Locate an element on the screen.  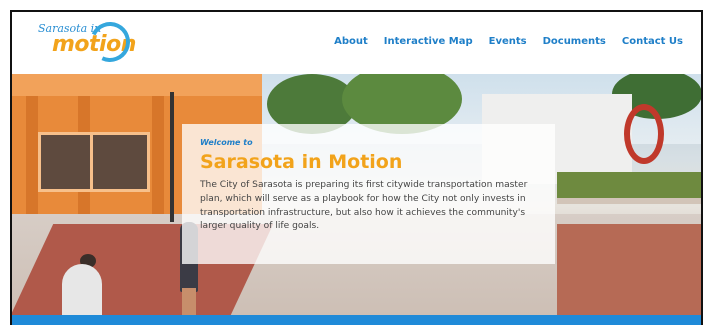
nav-events: Events is located at coordinates (508, 41).